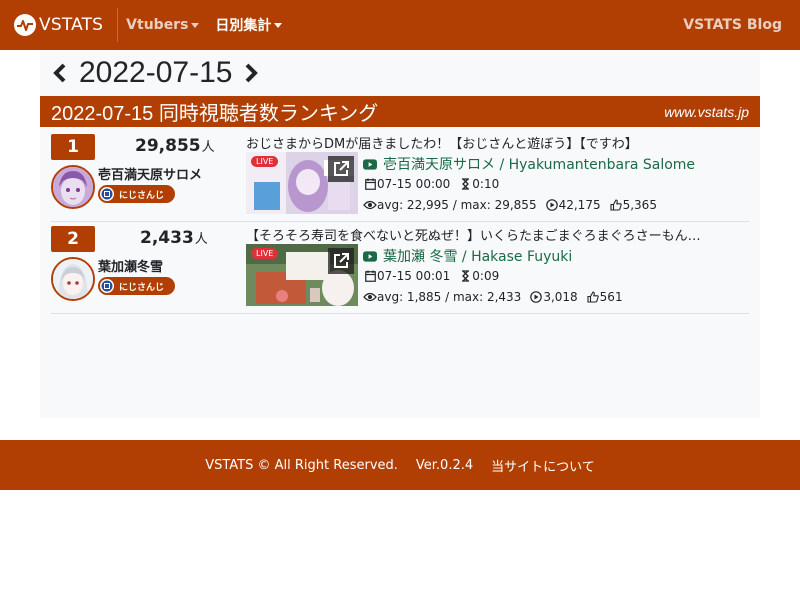 The height and width of the screenshot is (600, 800). I want to click on stats-line: avg: 22,995 / max: 29,855 42,175 5,365, so click(510, 205).